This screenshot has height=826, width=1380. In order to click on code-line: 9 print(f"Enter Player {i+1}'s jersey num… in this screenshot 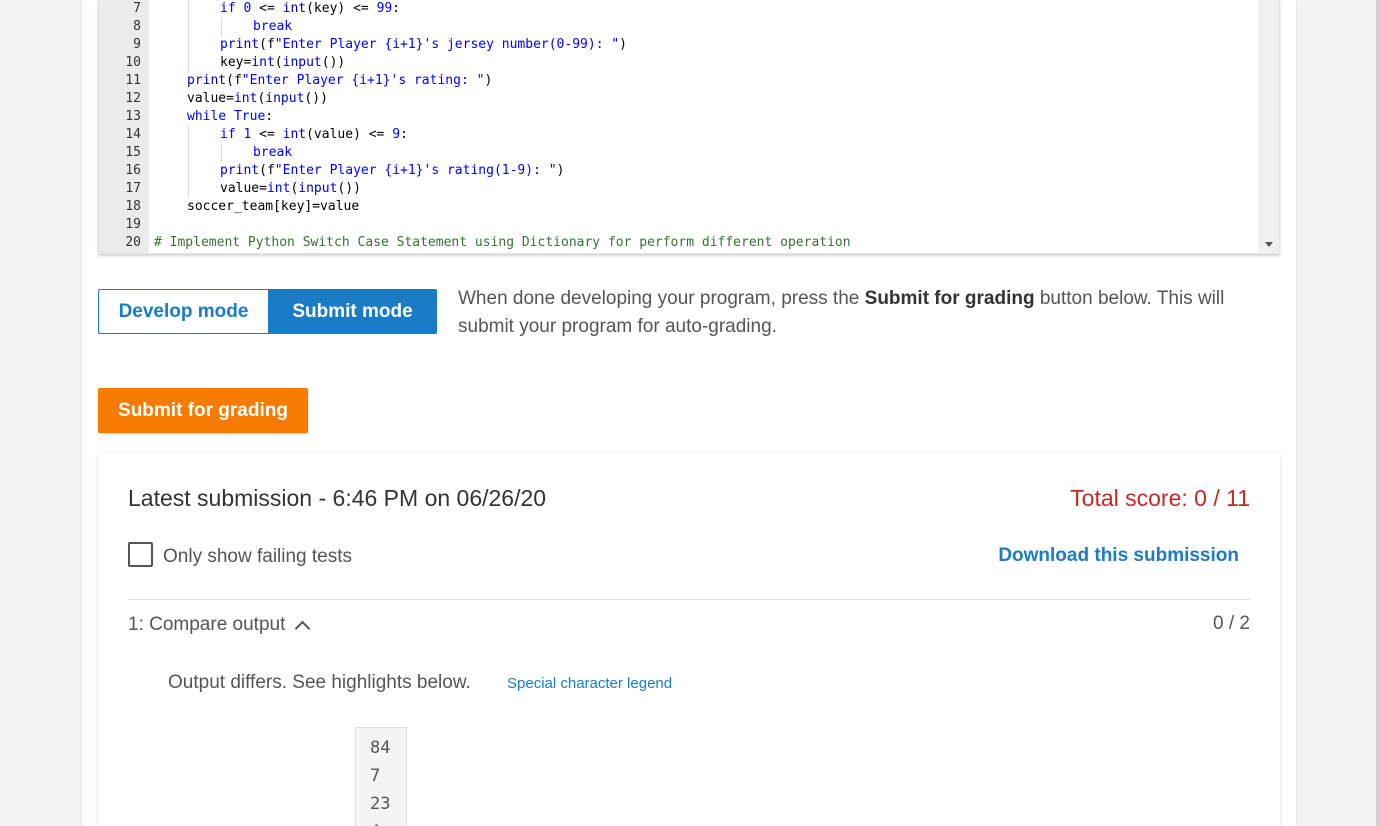, I will do `click(679, 45)`.